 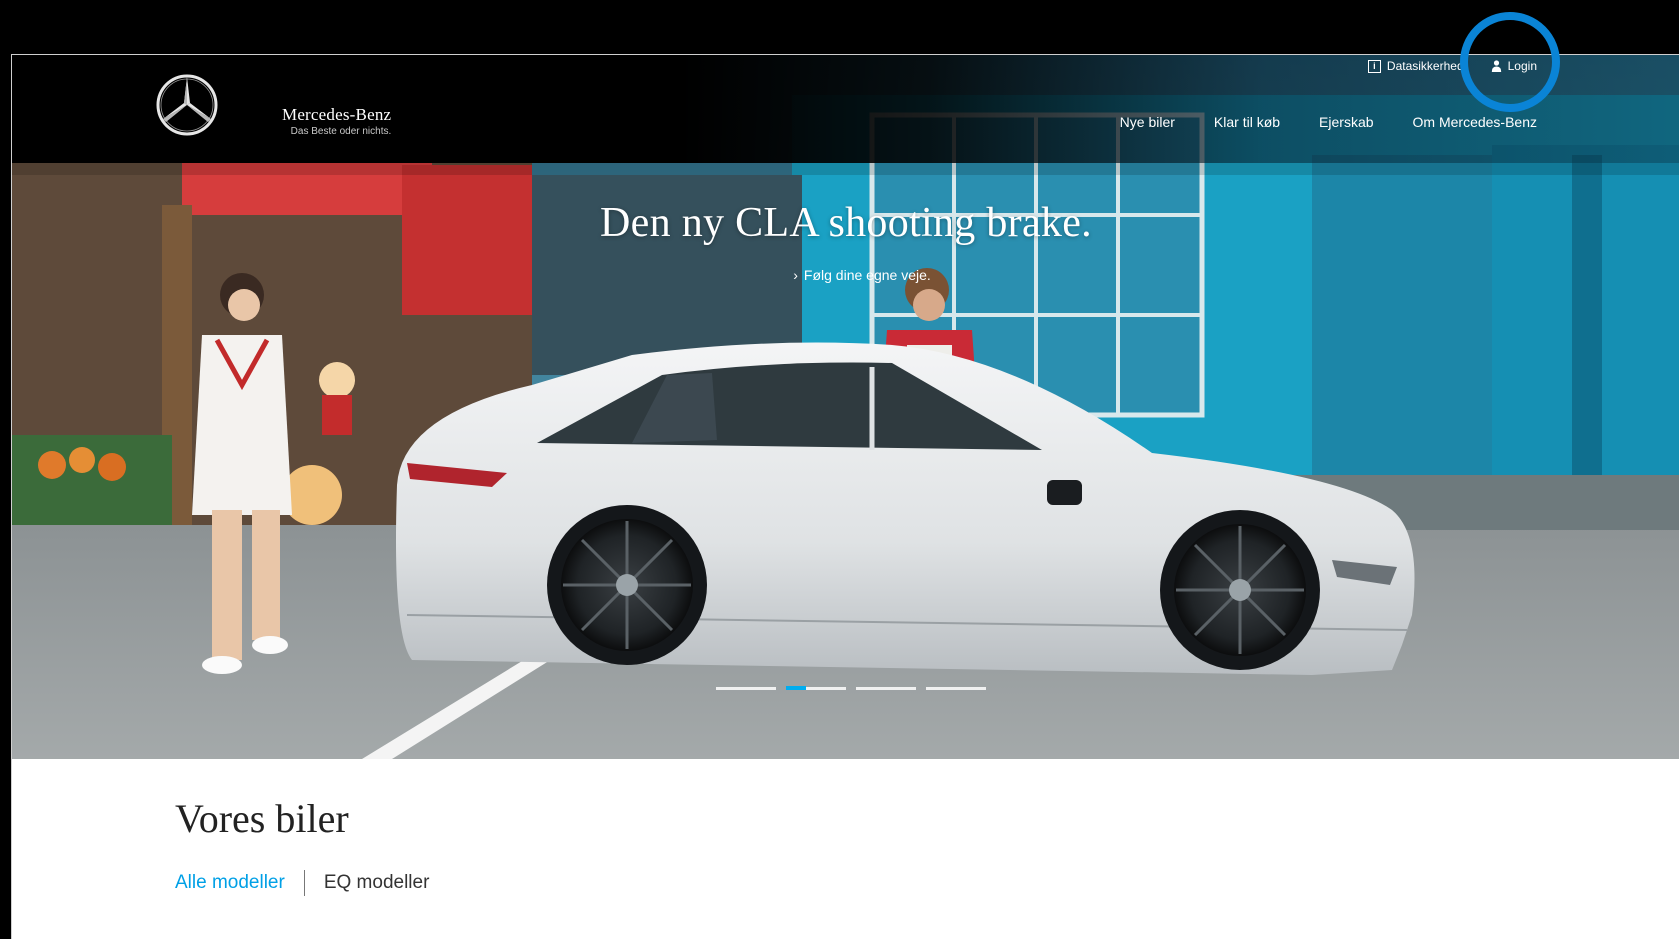 What do you see at coordinates (1522, 66) in the screenshot?
I see `login-label: Login` at bounding box center [1522, 66].